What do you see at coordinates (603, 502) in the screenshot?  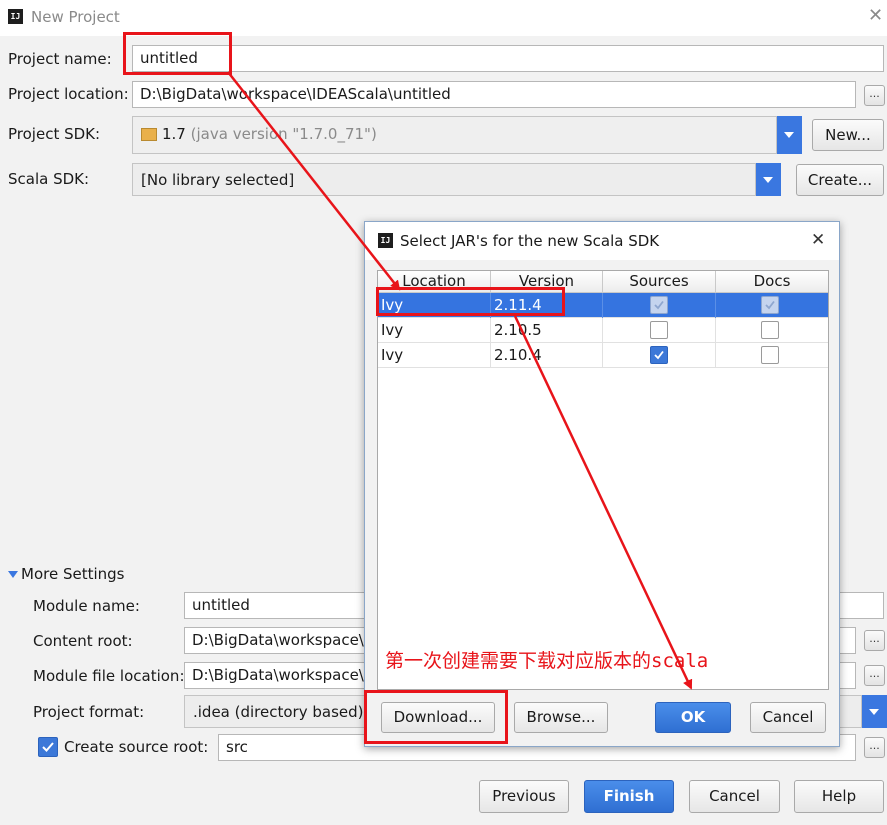 I see `arrow-to-ok` at bounding box center [603, 502].